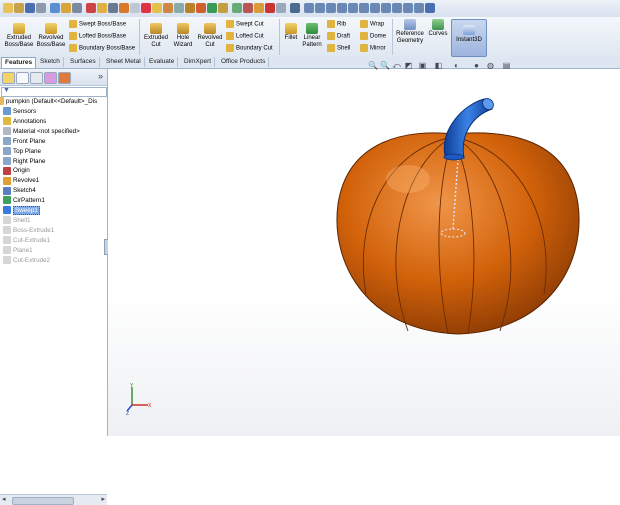  What do you see at coordinates (309, 8) in the screenshot?
I see `view-front-icon` at bounding box center [309, 8].